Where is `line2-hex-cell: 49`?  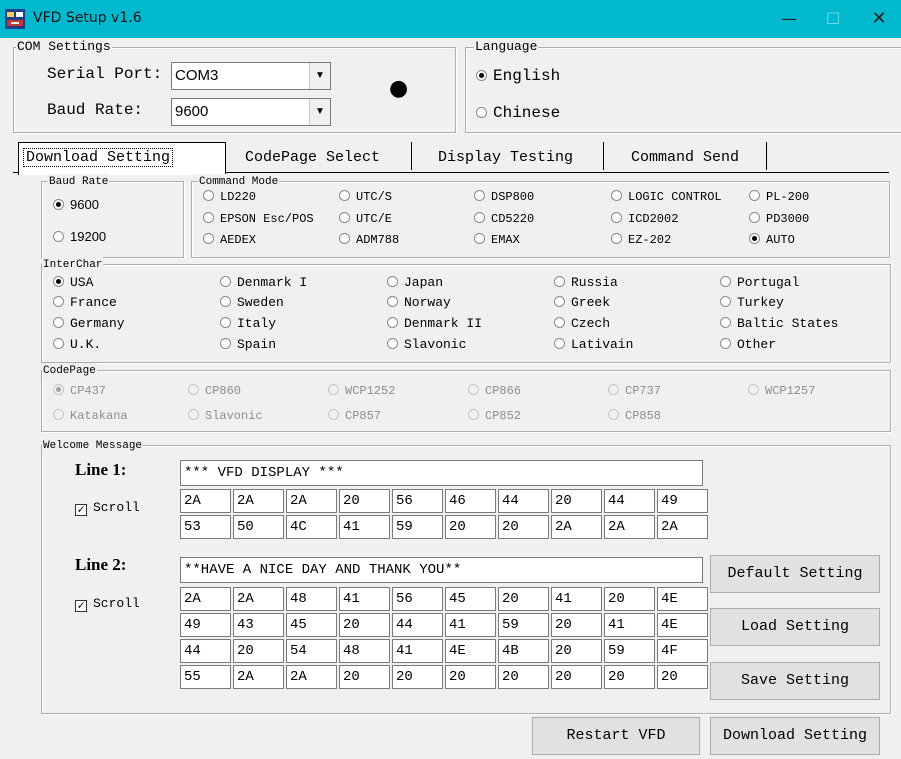
line2-hex-cell: 49 is located at coordinates (205, 625).